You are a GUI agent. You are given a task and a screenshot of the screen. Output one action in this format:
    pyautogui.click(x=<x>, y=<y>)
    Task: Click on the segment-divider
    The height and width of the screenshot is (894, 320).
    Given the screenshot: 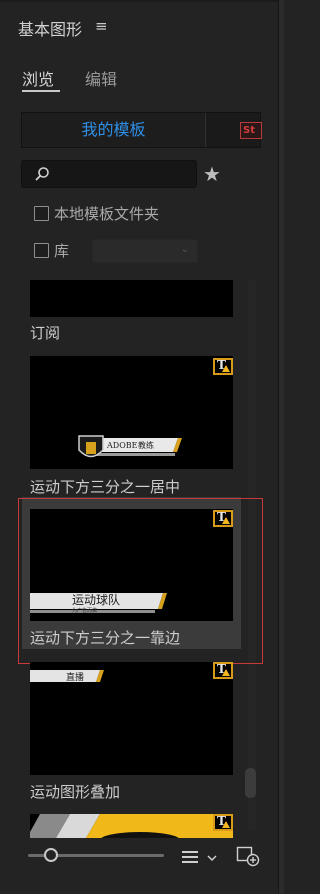 What is the action you would take?
    pyautogui.click(x=205, y=130)
    